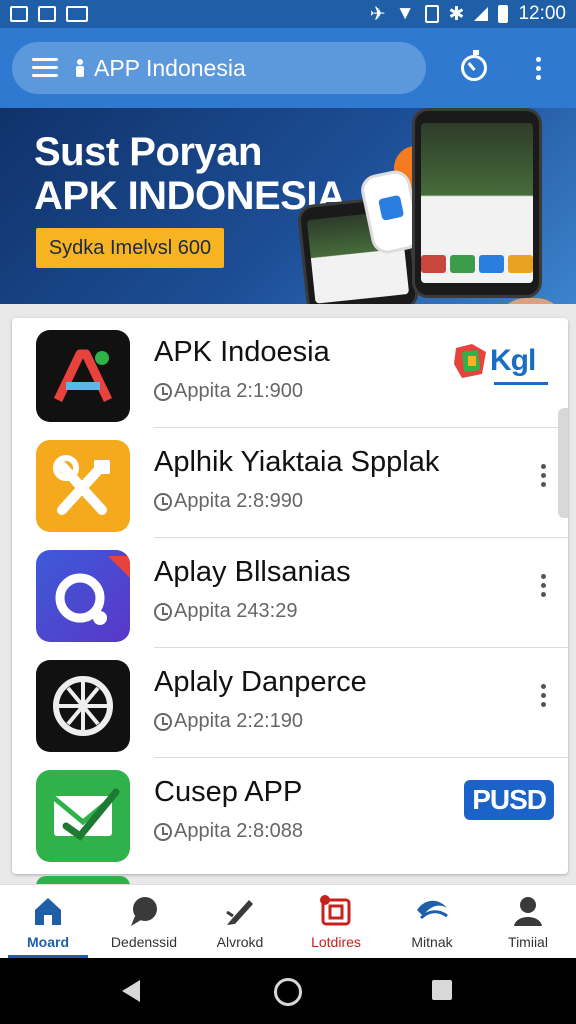 Image resolution: width=576 pixels, height=1024 pixels. What do you see at coordinates (239, 912) in the screenshot?
I see `pen-icon` at bounding box center [239, 912].